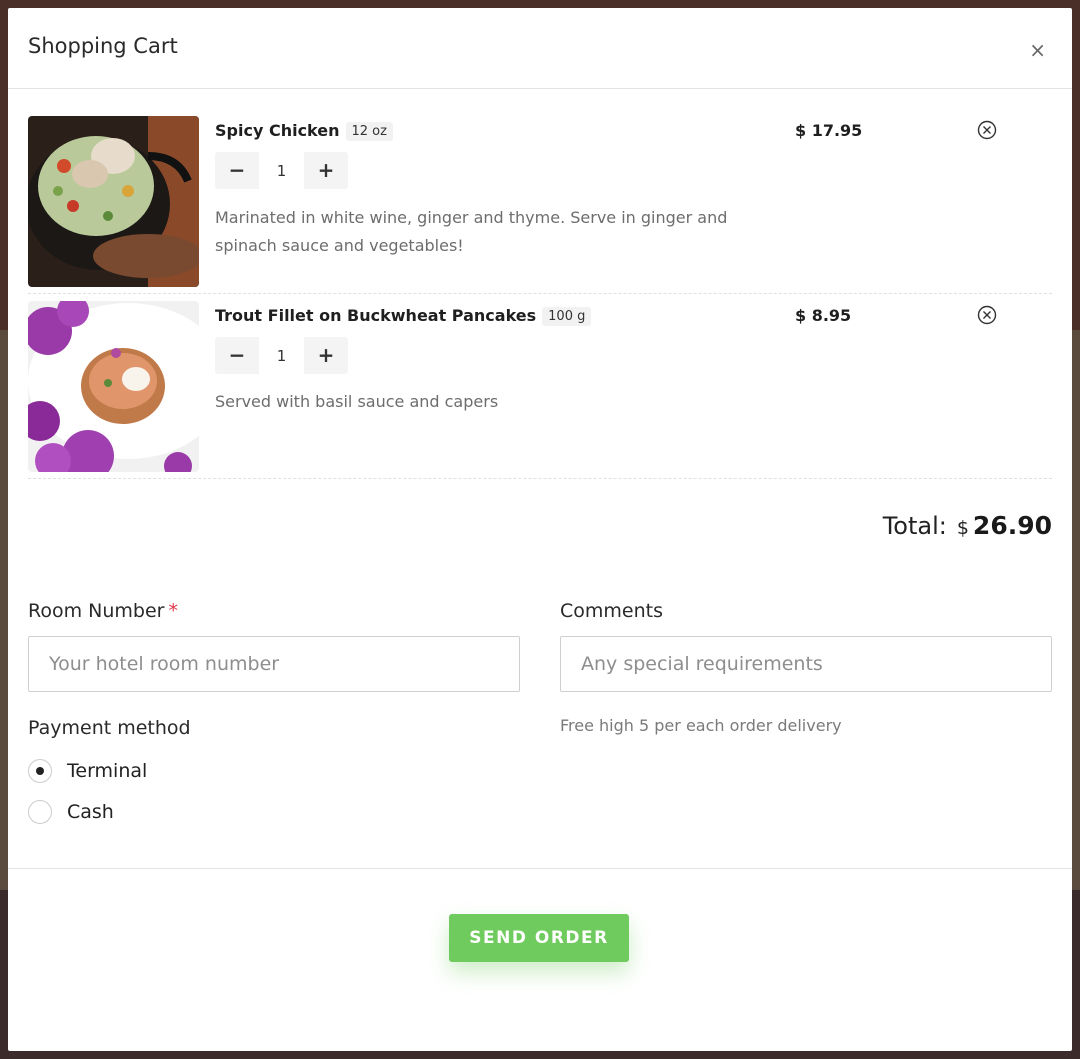 The width and height of the screenshot is (1080, 1059). Describe the element at coordinates (96, 611) in the screenshot. I see `room-number-label-text: Room Number` at that location.